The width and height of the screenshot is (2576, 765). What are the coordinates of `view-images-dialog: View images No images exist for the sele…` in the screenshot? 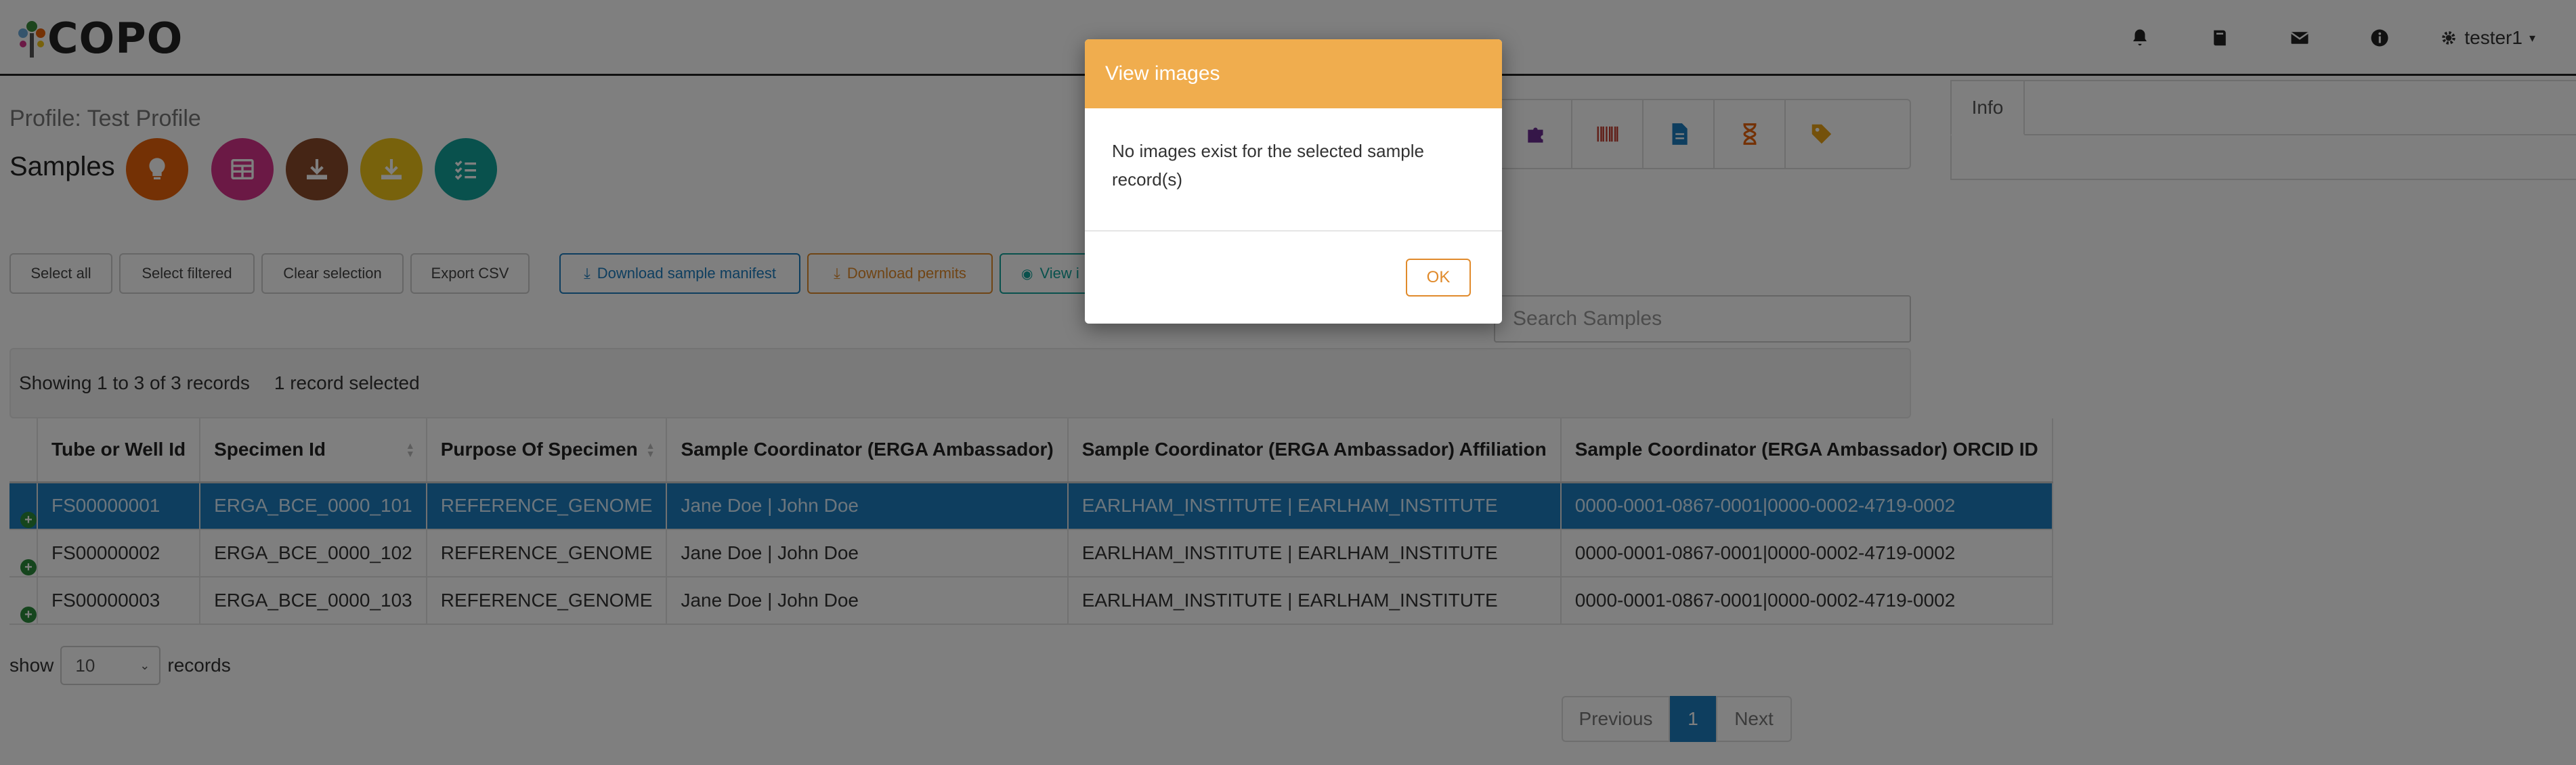 It's located at (1293, 182).